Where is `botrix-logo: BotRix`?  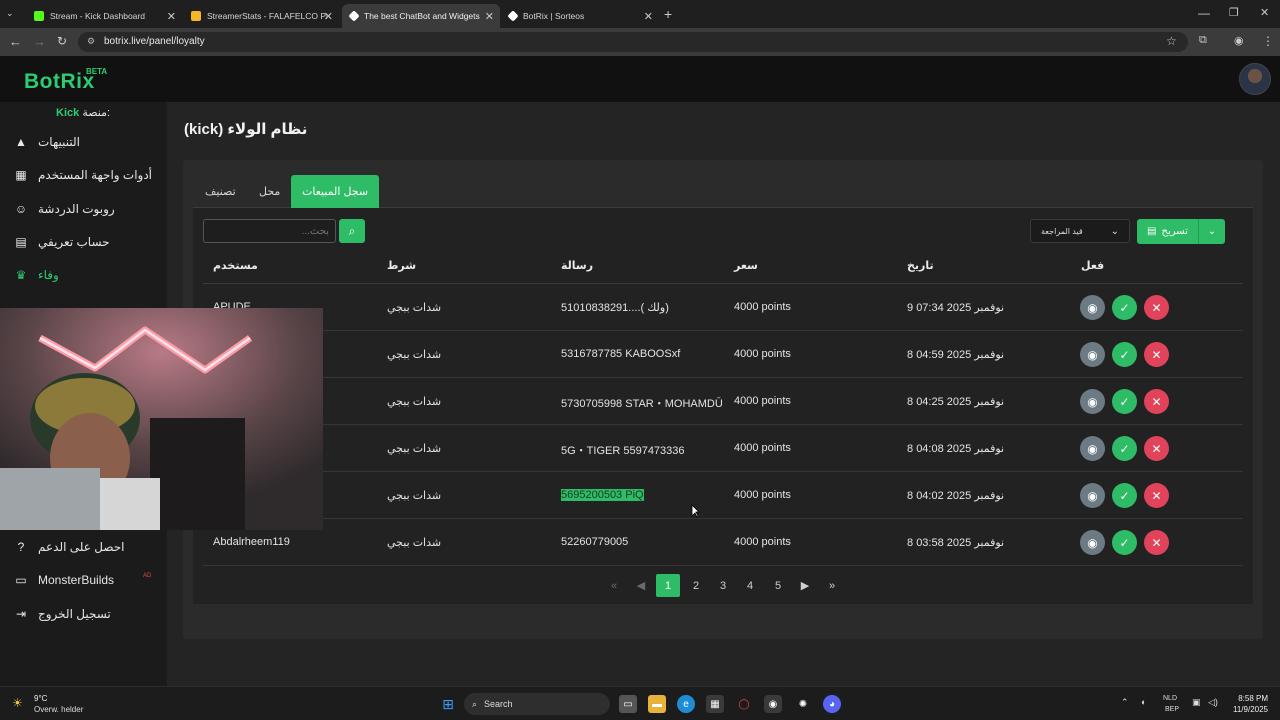 botrix-logo: BotRix is located at coordinates (59, 82).